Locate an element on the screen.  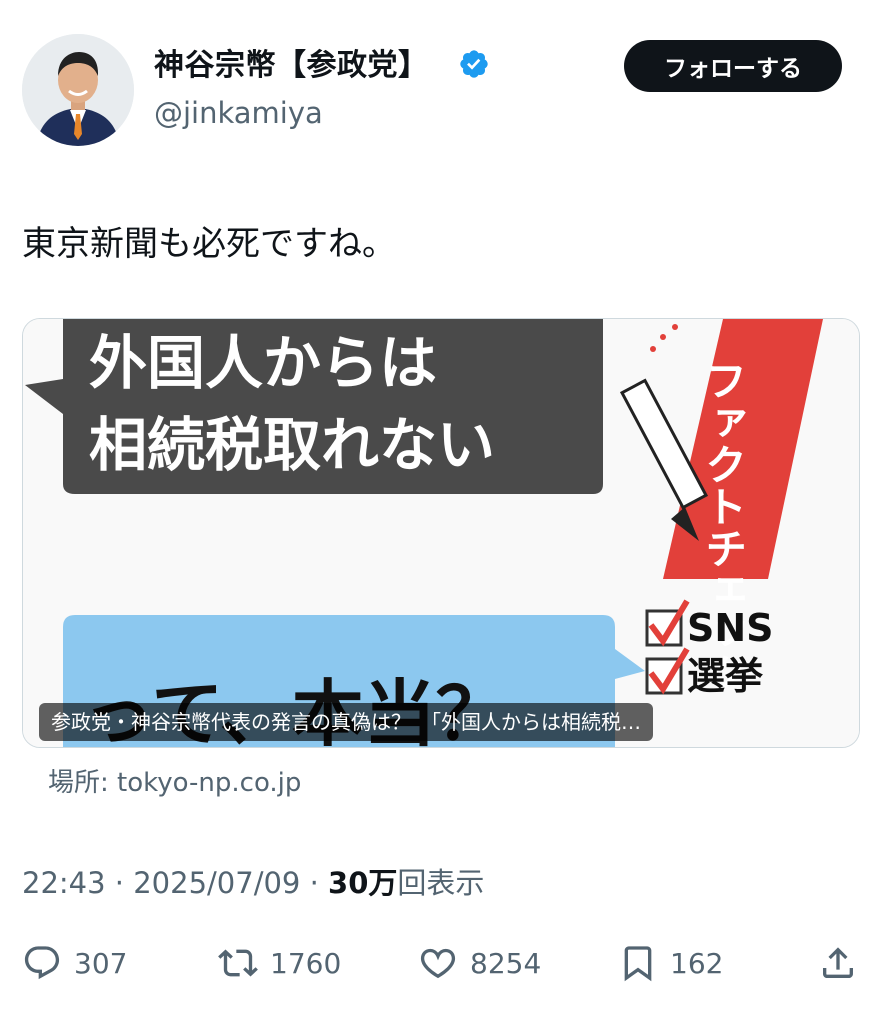
tweet-text: 東京新聞も必死ですね。 is located at coordinates (209, 244).